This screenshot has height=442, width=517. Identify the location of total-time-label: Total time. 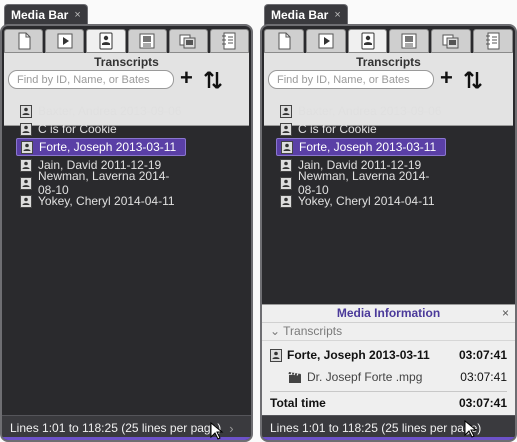
(298, 403).